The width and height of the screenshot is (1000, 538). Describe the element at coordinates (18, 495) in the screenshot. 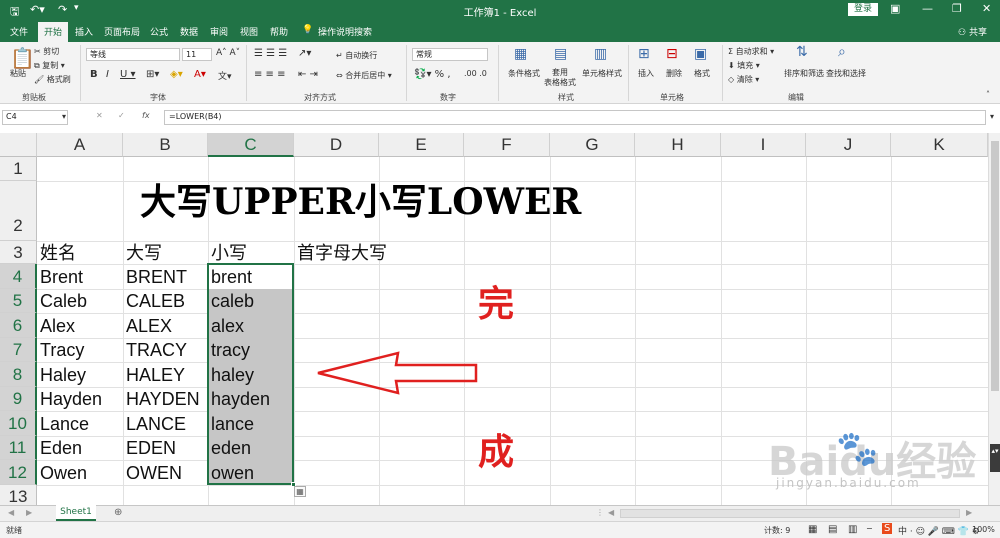

I see `row-header-13: 13` at that location.